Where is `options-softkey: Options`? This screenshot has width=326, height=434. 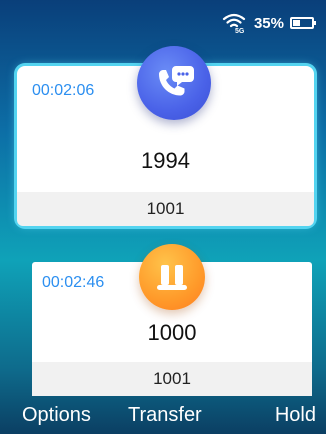 options-softkey: Options is located at coordinates (56, 415).